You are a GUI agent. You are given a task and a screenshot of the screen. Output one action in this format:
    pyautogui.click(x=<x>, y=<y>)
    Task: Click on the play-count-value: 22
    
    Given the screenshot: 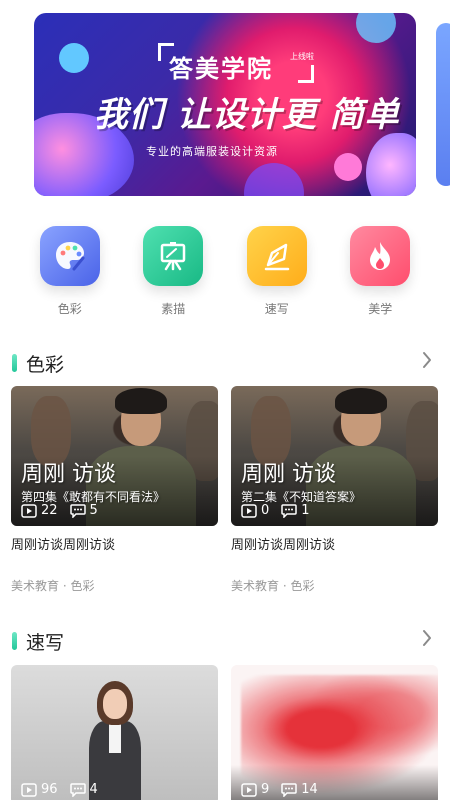 What is the action you would take?
    pyautogui.click(x=49, y=510)
    